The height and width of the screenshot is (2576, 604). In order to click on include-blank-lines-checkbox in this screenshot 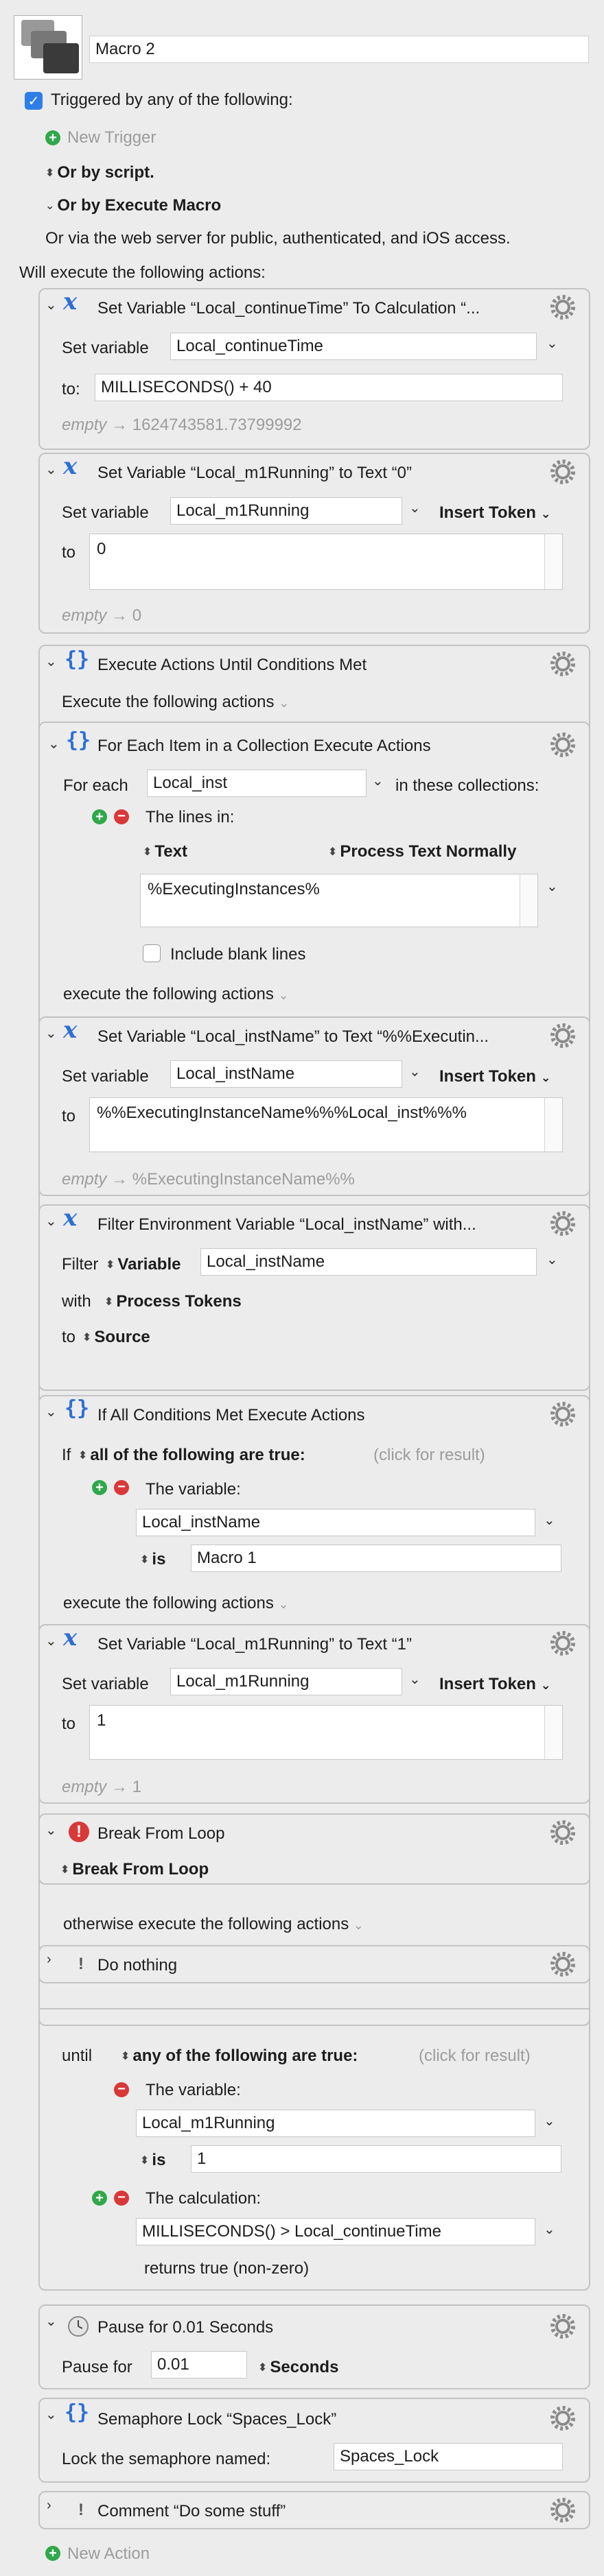, I will do `click(152, 953)`.